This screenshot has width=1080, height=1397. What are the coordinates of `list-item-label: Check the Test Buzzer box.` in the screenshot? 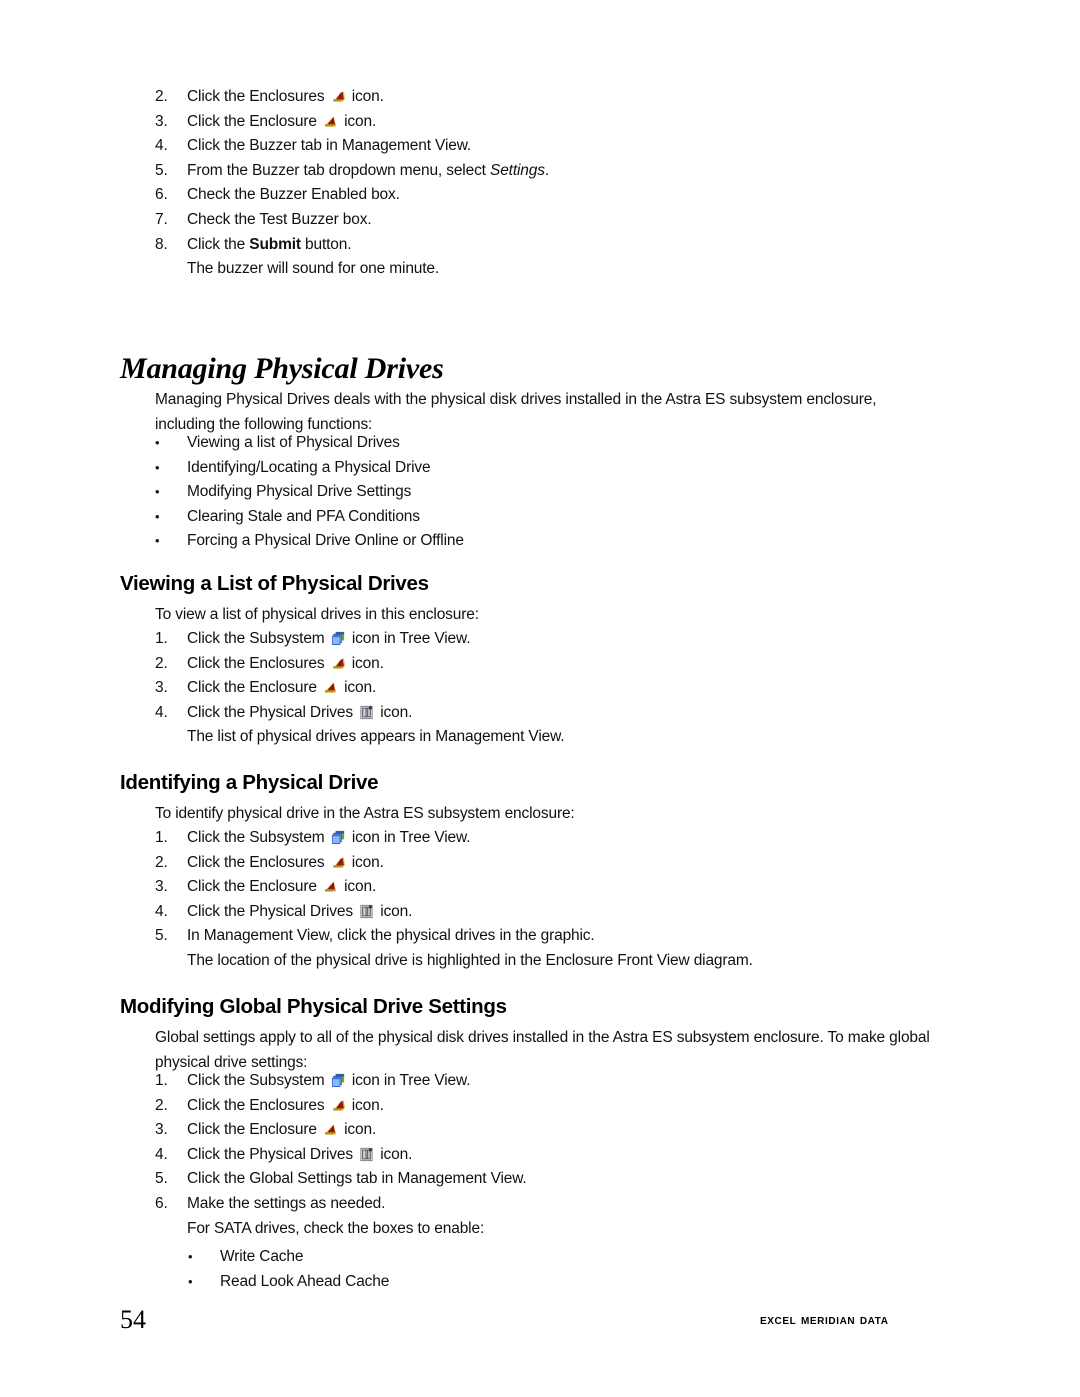 It's located at (279, 219).